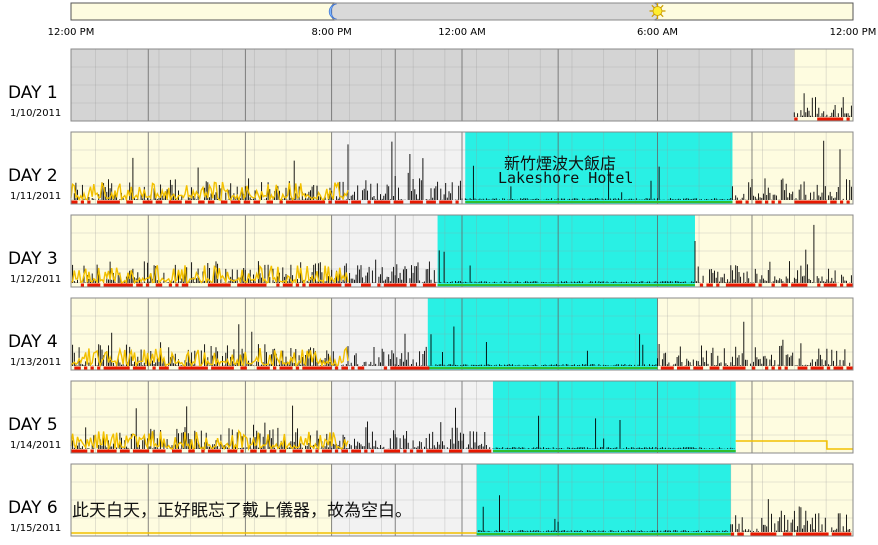  Describe the element at coordinates (36, 528) in the screenshot. I see `date-label: 1/15/2011` at that location.